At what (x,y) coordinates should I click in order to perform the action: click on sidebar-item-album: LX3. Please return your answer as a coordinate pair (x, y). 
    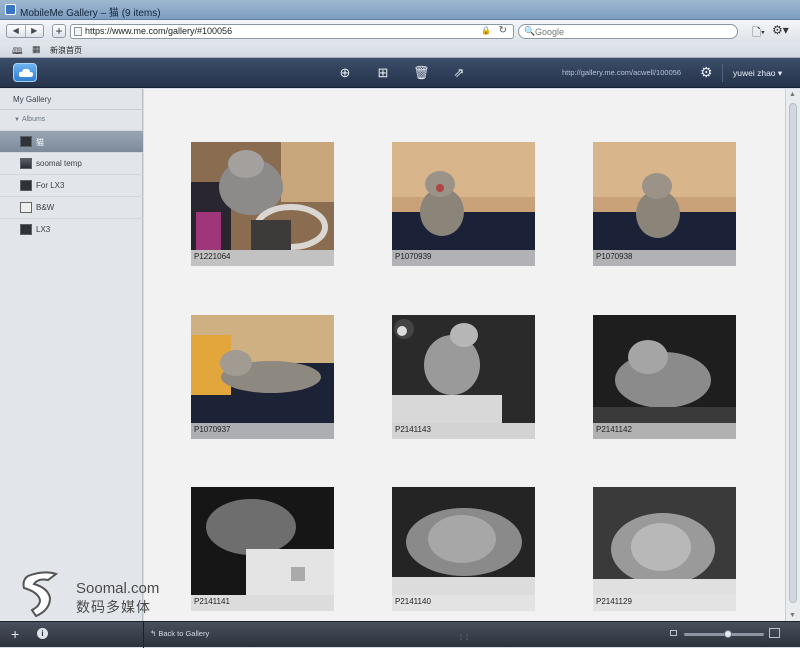
    Looking at the image, I should click on (71, 229).